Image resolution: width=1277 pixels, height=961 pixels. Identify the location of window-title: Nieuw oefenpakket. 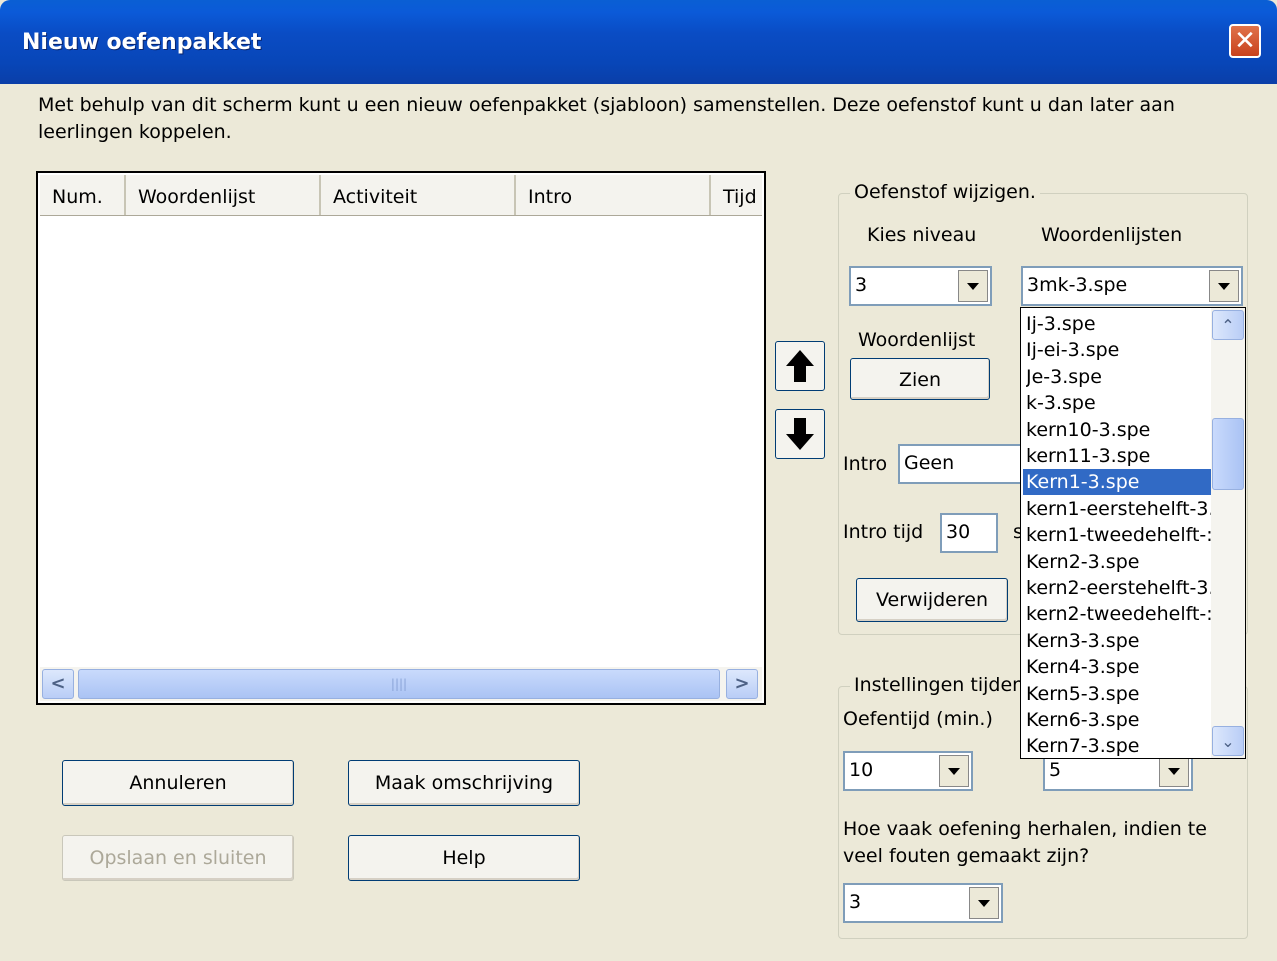
(142, 42).